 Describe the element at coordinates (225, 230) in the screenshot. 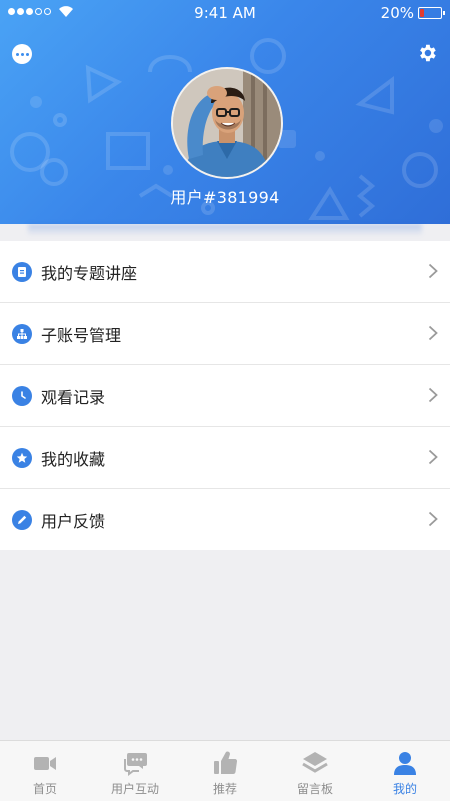

I see `header-shadow` at that location.